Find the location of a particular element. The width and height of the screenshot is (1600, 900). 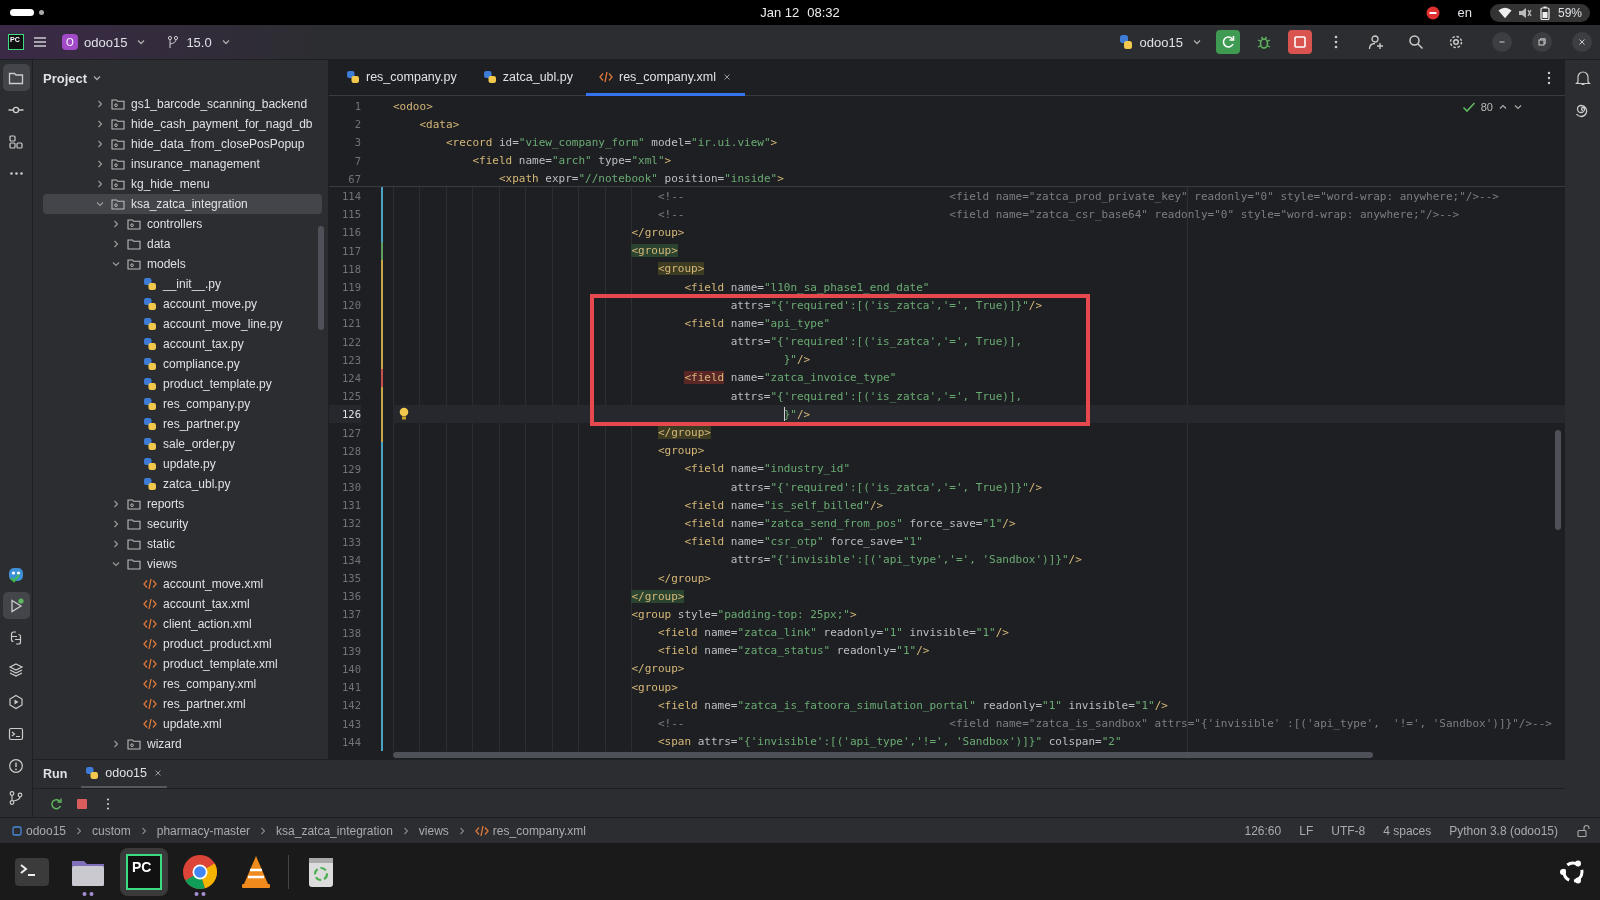

tree-item: kg_hide_menu is located at coordinates (182, 184).